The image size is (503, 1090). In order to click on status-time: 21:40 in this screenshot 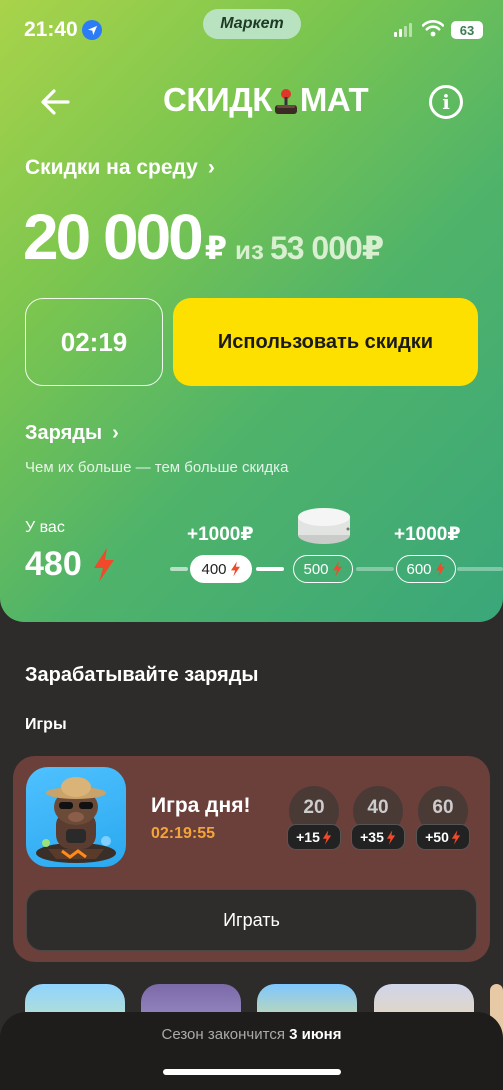, I will do `click(51, 29)`.